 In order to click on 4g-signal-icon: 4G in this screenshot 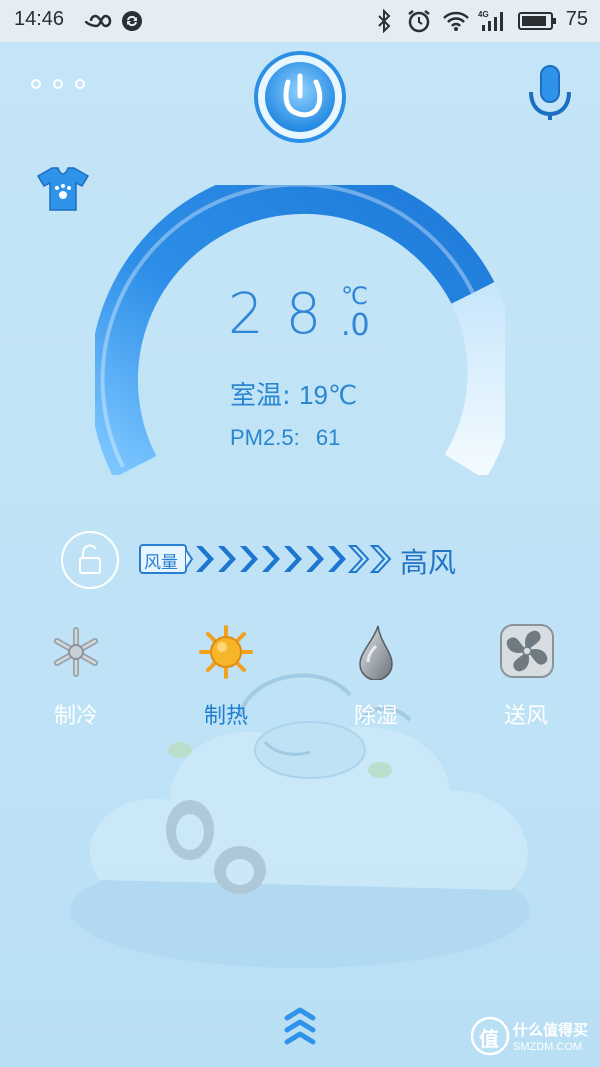, I will do `click(490, 20)`.